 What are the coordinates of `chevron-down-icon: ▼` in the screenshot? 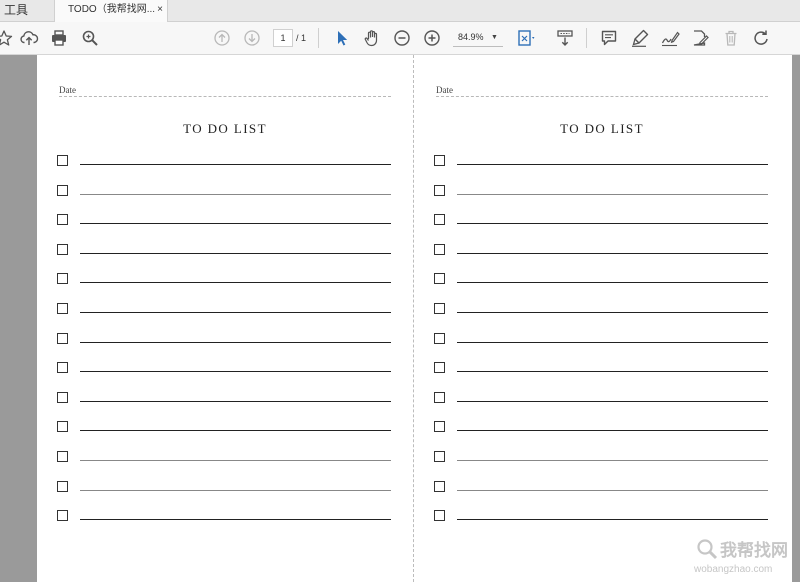 It's located at (494, 38).